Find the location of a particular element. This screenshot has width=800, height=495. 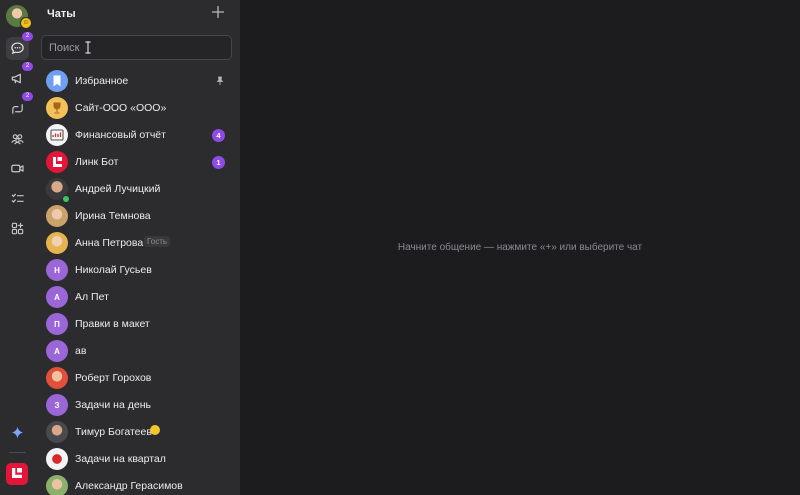

unread-count-badge: 1 is located at coordinates (218, 162).